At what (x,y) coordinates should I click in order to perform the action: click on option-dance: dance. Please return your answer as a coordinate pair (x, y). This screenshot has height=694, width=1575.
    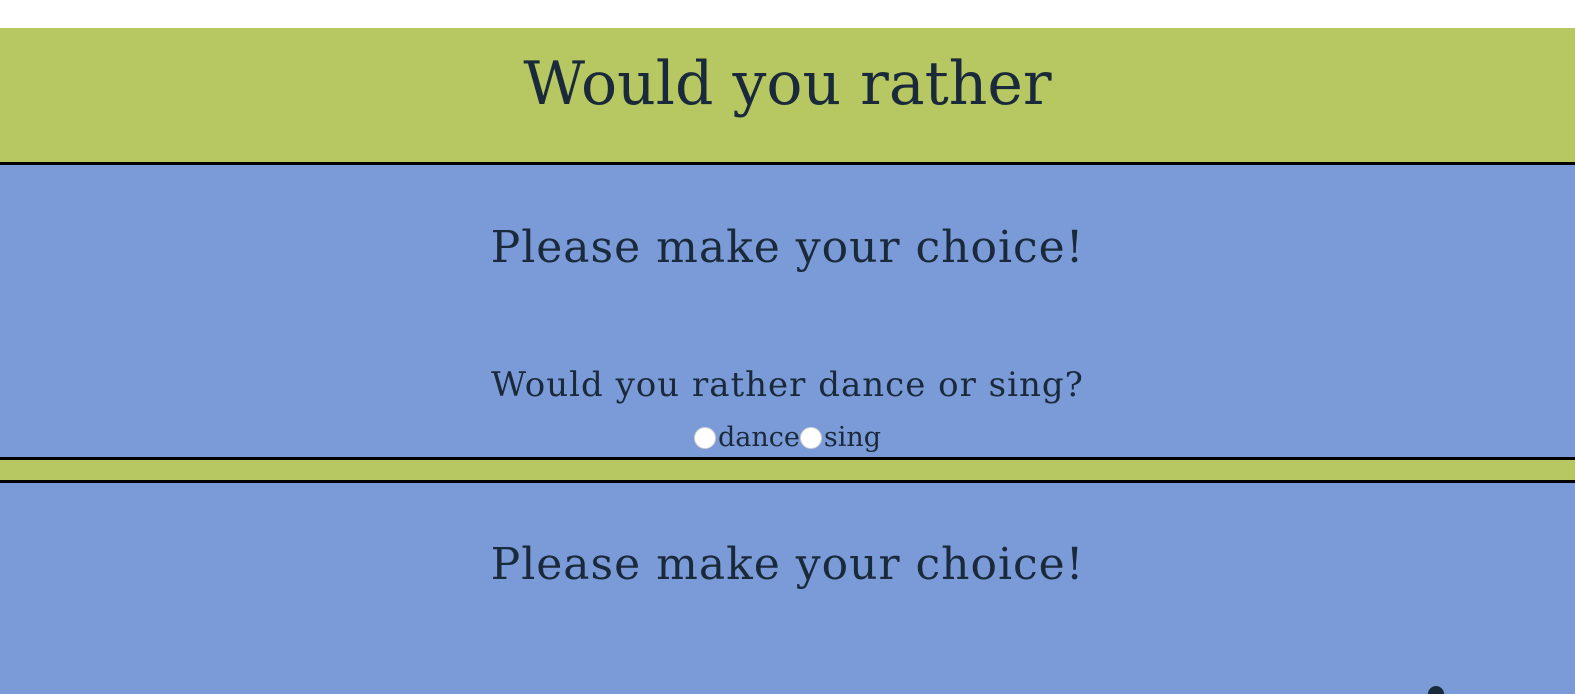
    Looking at the image, I should click on (746, 438).